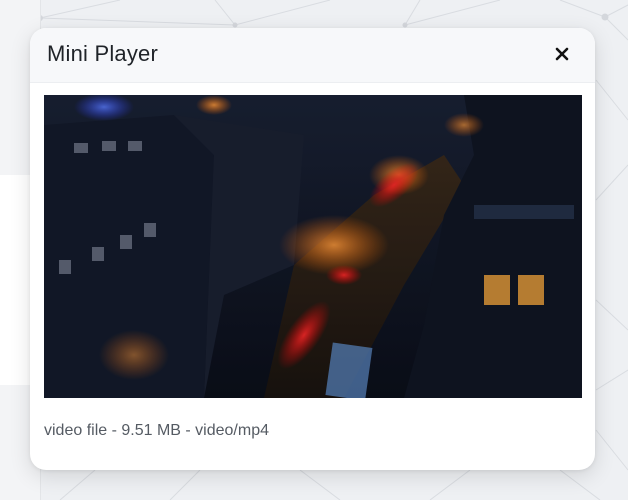  I want to click on close-button, so click(562, 54).